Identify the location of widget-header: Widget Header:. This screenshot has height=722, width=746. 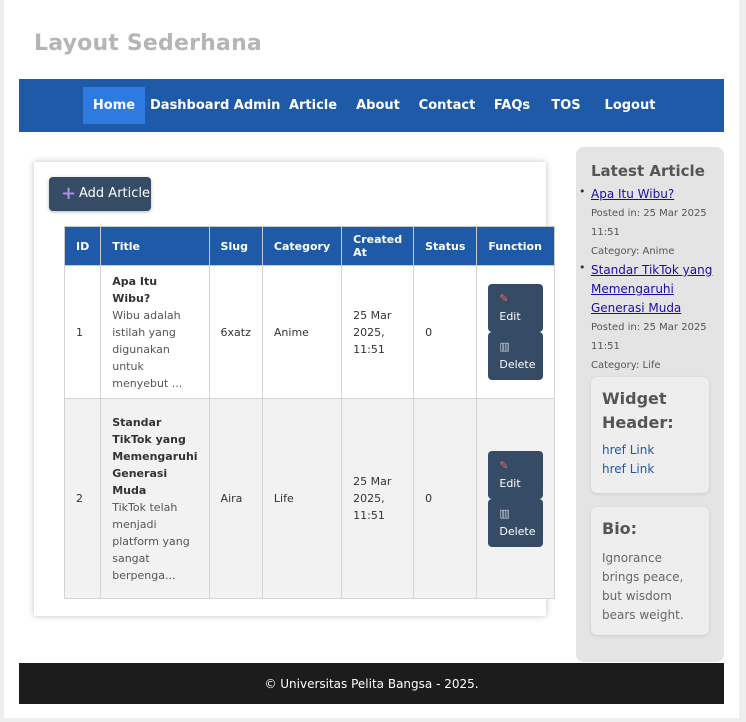
(638, 410).